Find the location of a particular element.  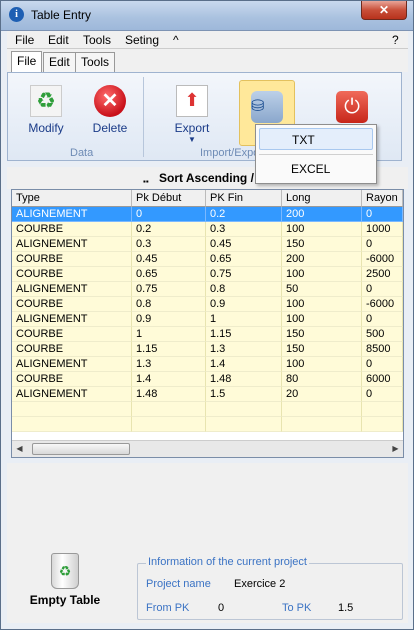

table-row: ALIGNEMENT 0.75 0.8 50 0 is located at coordinates (207, 289).